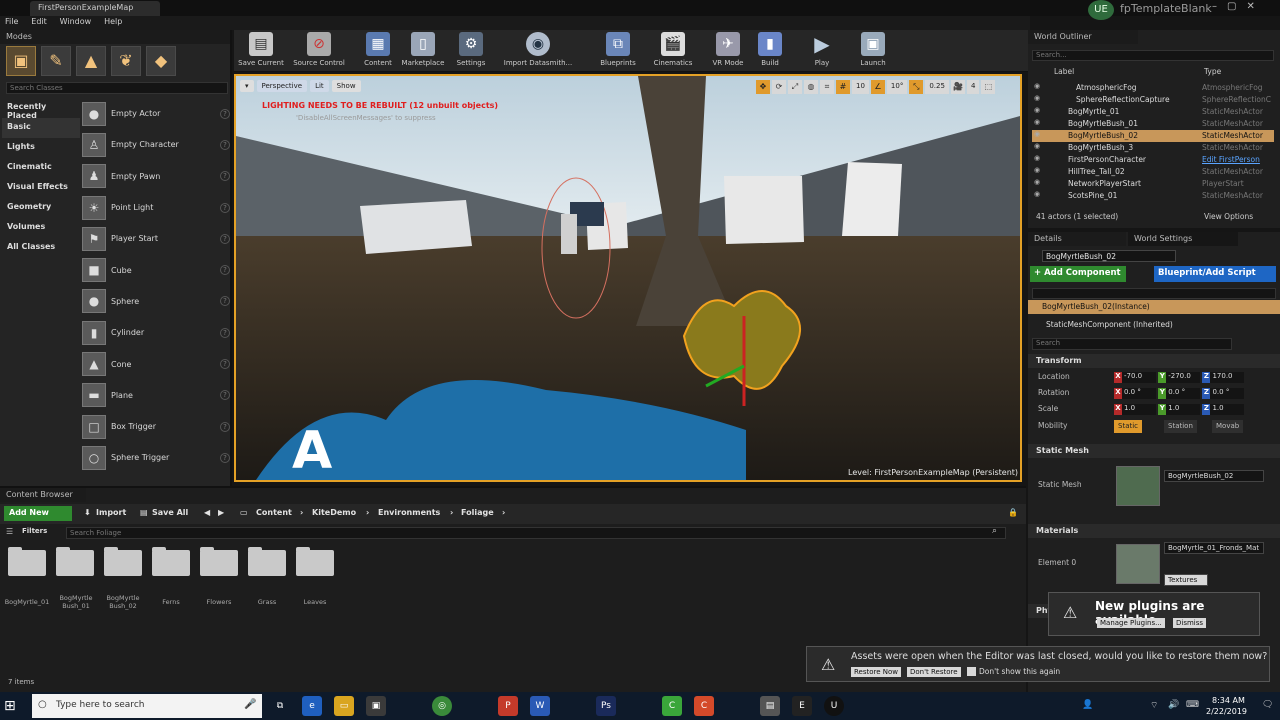 The width and height of the screenshot is (1280, 720). I want to click on place-item-cube: ■ Cube?, so click(156, 269).